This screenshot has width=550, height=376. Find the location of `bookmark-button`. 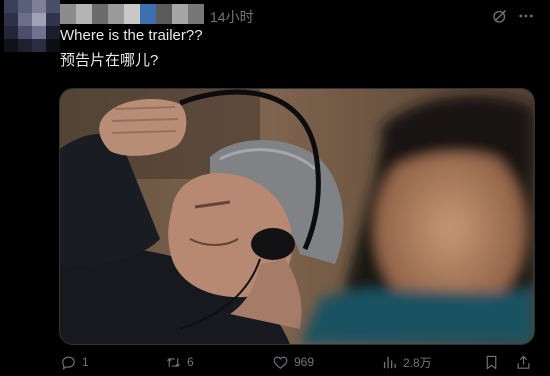

bookmark-button is located at coordinates (494, 362).